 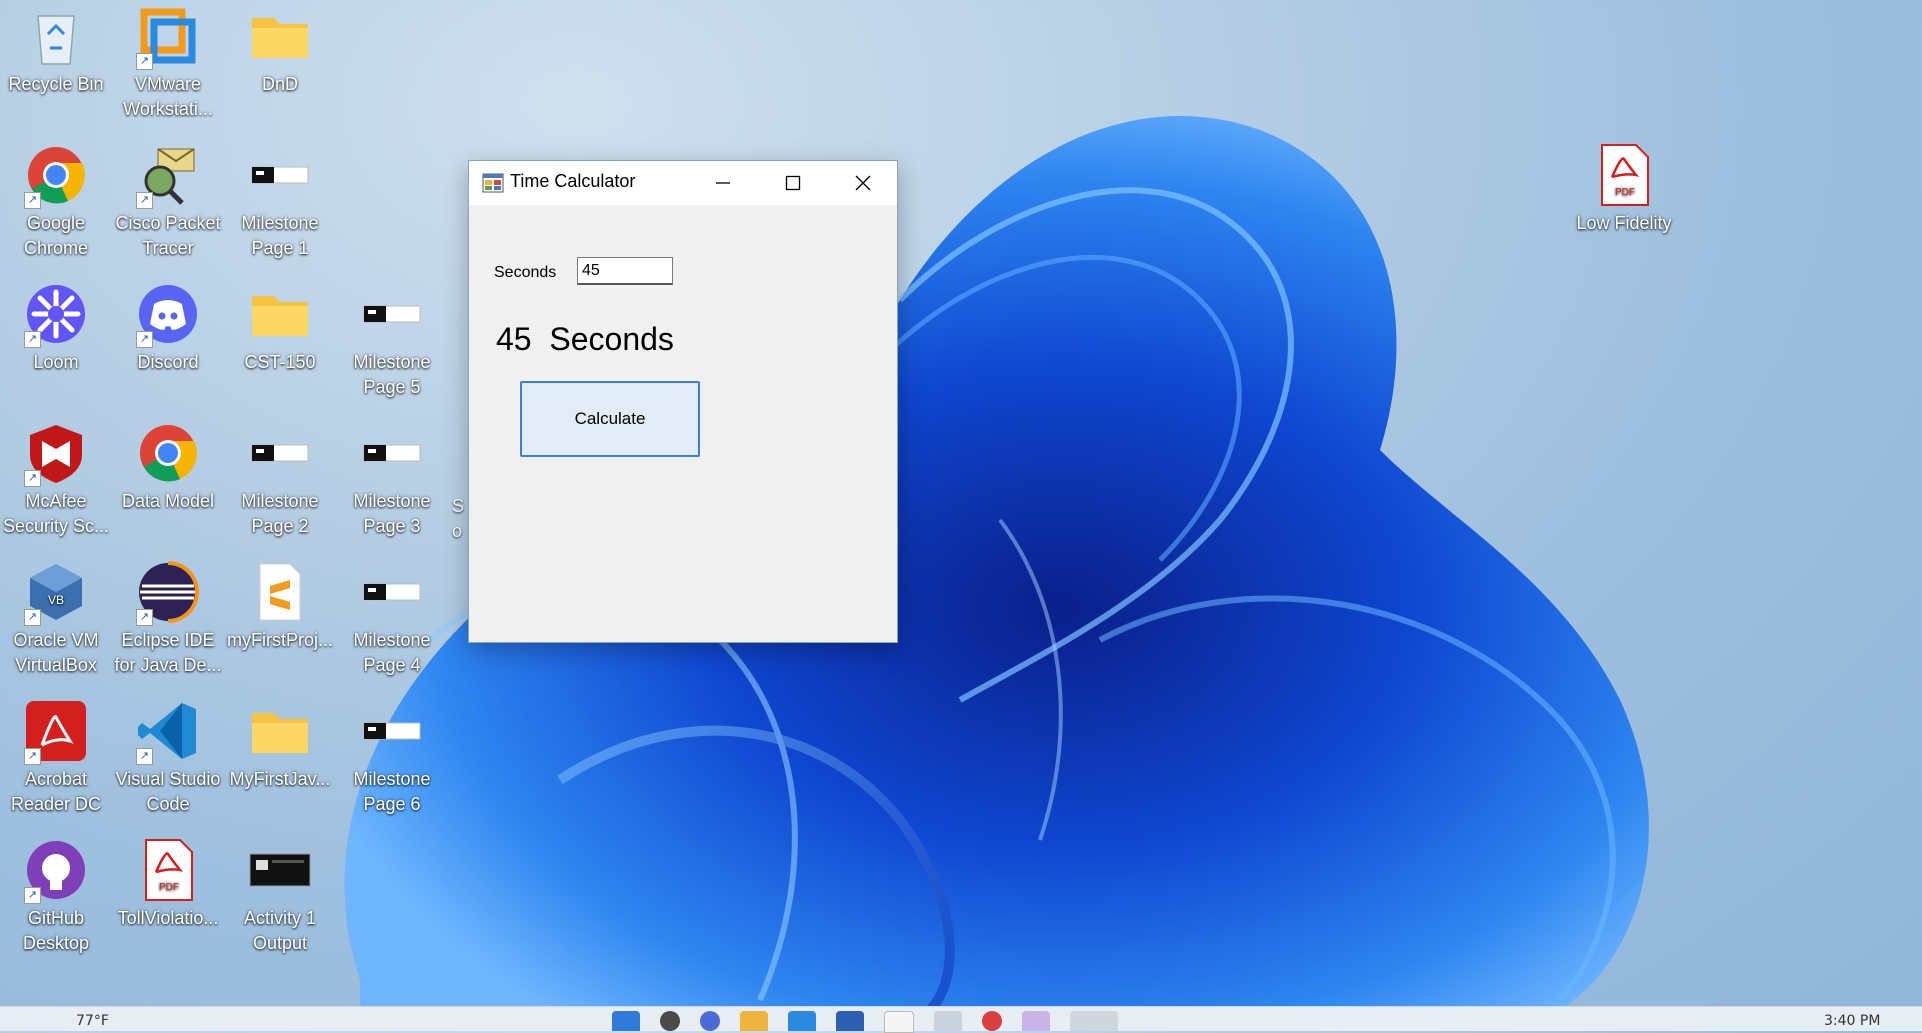 I want to click on desktop-icon-label: Milestone Page 4, so click(x=392, y=652).